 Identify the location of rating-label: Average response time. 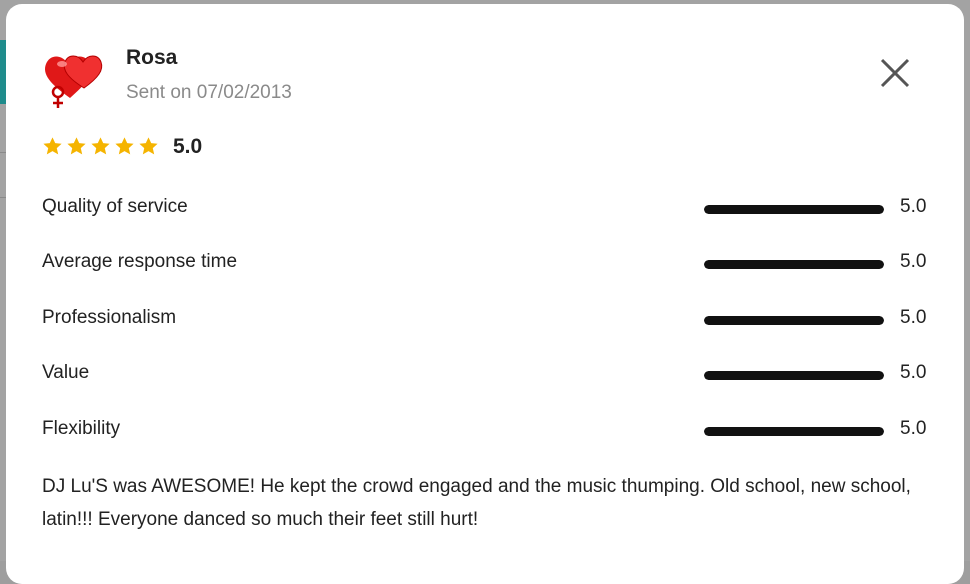
(140, 261).